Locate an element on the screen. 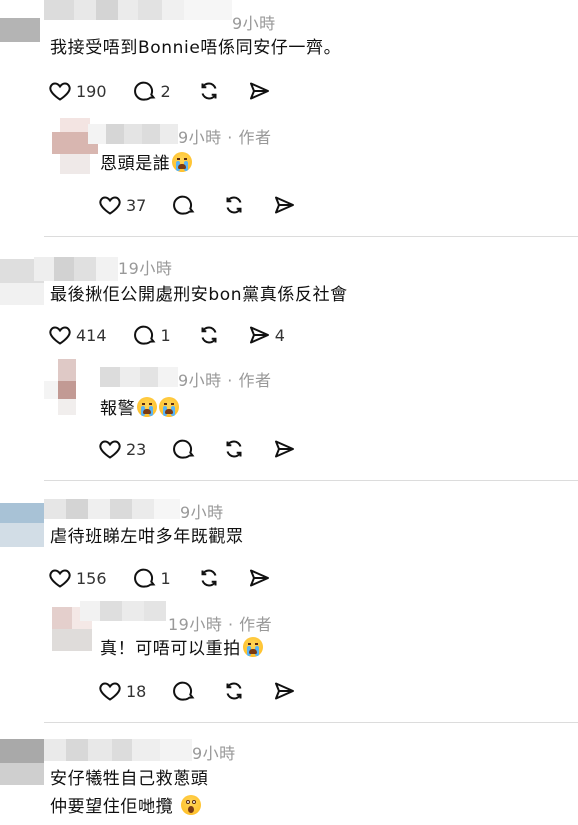 This screenshot has height=825, width=578. reply-actions: 23 is located at coordinates (210, 449).